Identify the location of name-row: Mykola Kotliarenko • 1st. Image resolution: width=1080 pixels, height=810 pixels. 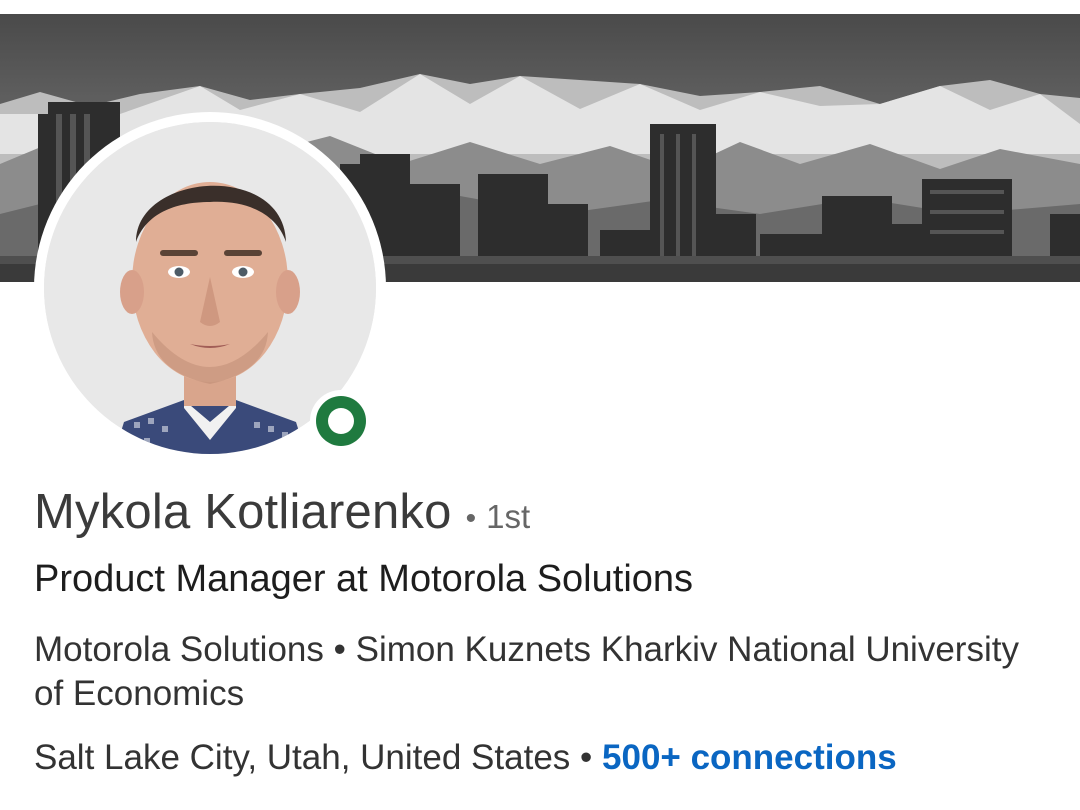
(282, 512).